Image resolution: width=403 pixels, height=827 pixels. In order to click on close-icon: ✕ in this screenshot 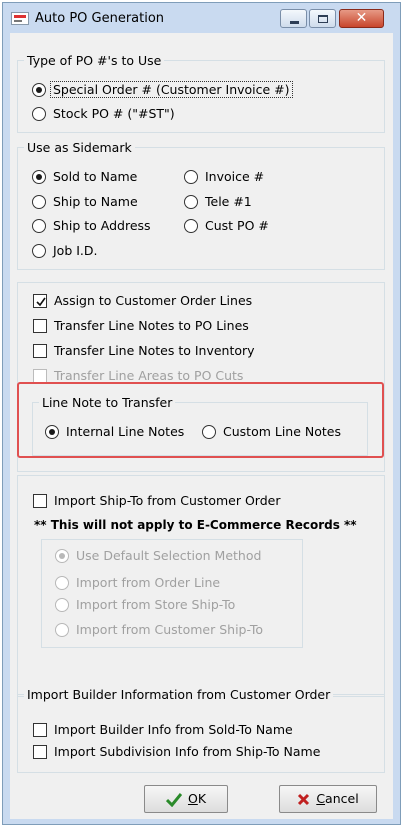, I will do `click(361, 18)`.